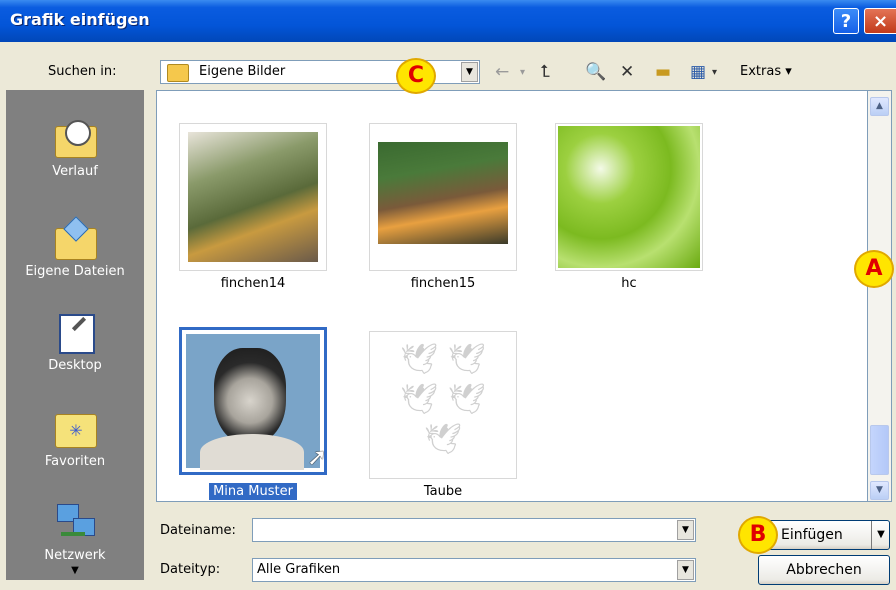 This screenshot has width=896, height=590. Describe the element at coordinates (879, 490) in the screenshot. I see `scroll-down-icon: ▼` at that location.